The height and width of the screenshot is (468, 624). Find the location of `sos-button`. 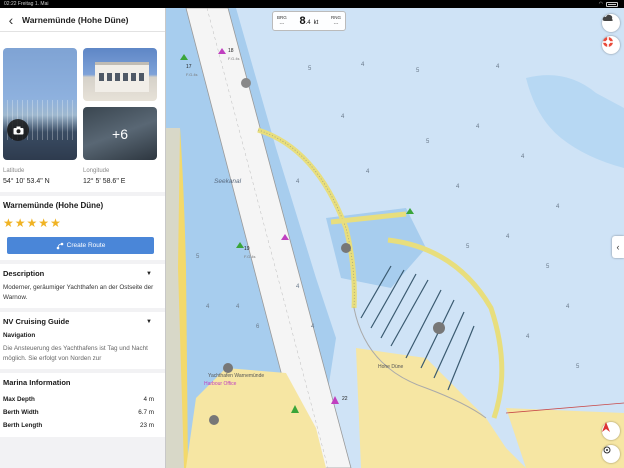

sos-button is located at coordinates (611, 45).